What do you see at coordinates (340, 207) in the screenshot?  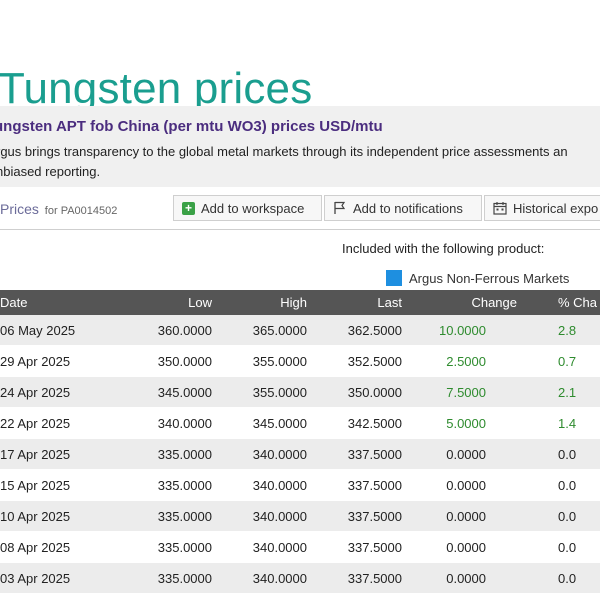 I see `flag-icon` at bounding box center [340, 207].